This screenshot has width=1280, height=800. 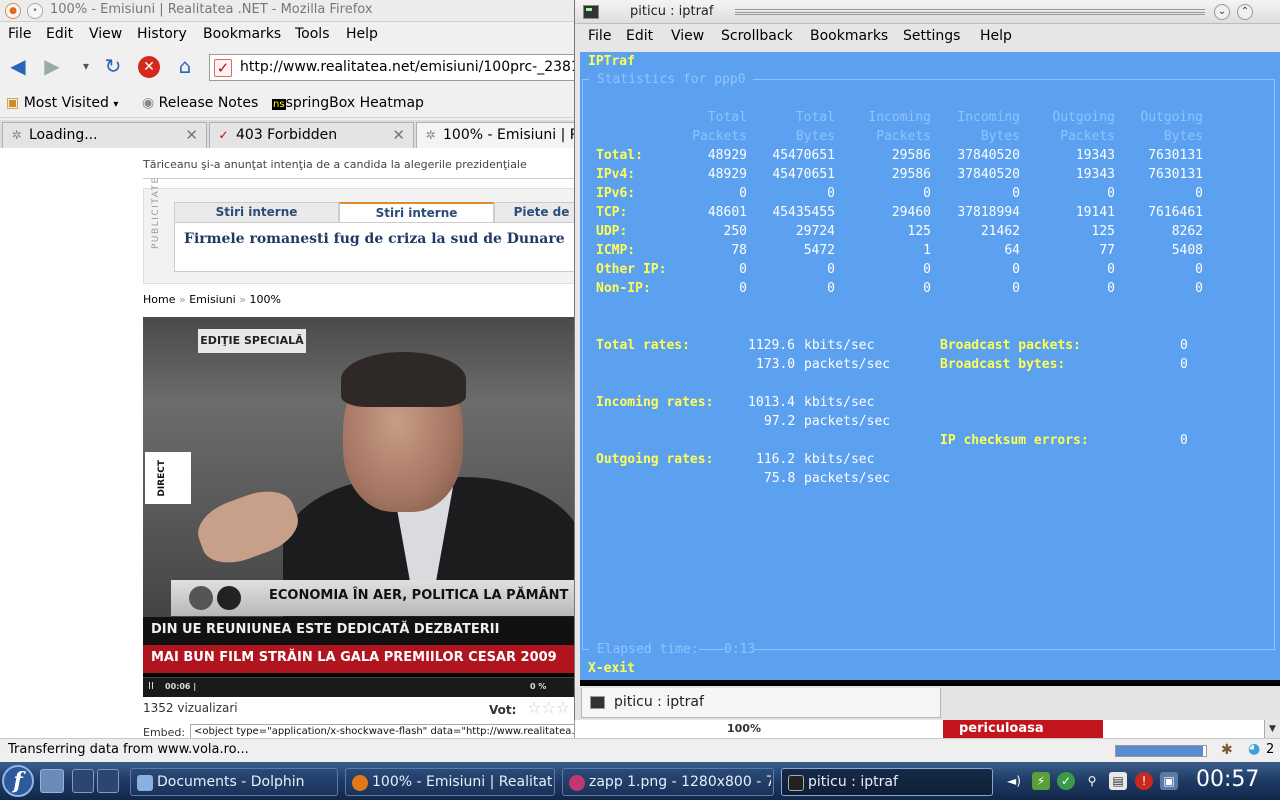 I want to click on window-menu-button: •, so click(x=35, y=11).